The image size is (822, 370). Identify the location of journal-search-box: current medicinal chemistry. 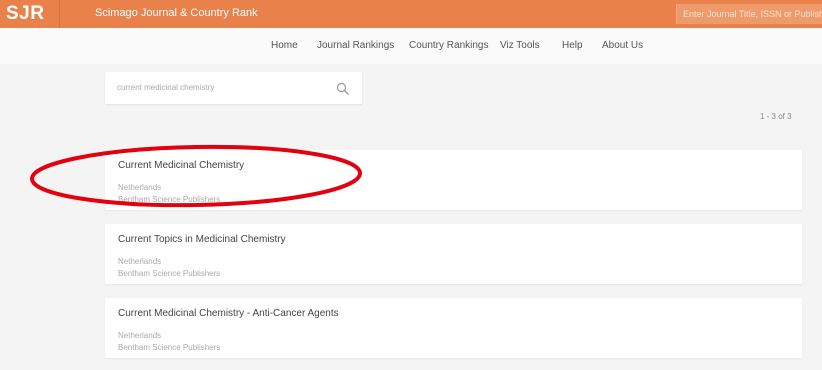
(233, 88).